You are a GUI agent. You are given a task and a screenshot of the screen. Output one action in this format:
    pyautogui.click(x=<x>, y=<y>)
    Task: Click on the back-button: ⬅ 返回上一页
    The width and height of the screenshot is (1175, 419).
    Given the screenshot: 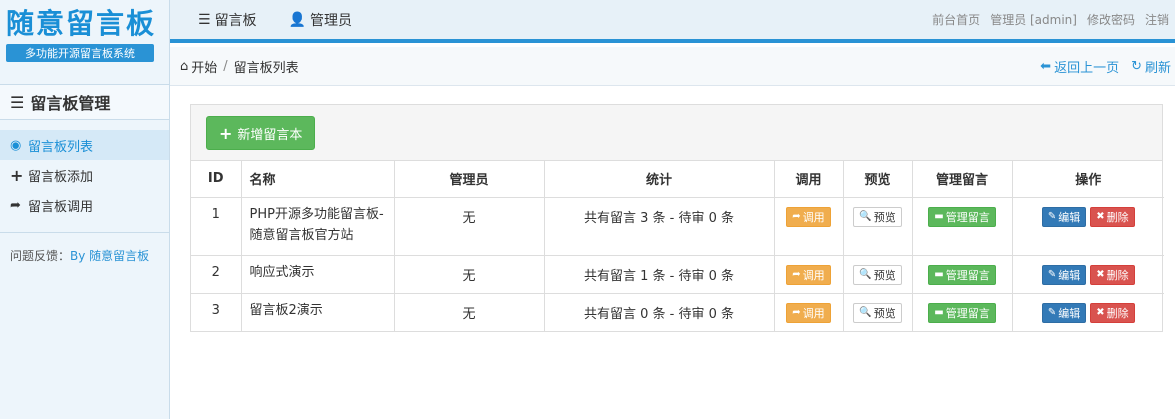 What is the action you would take?
    pyautogui.click(x=1079, y=66)
    